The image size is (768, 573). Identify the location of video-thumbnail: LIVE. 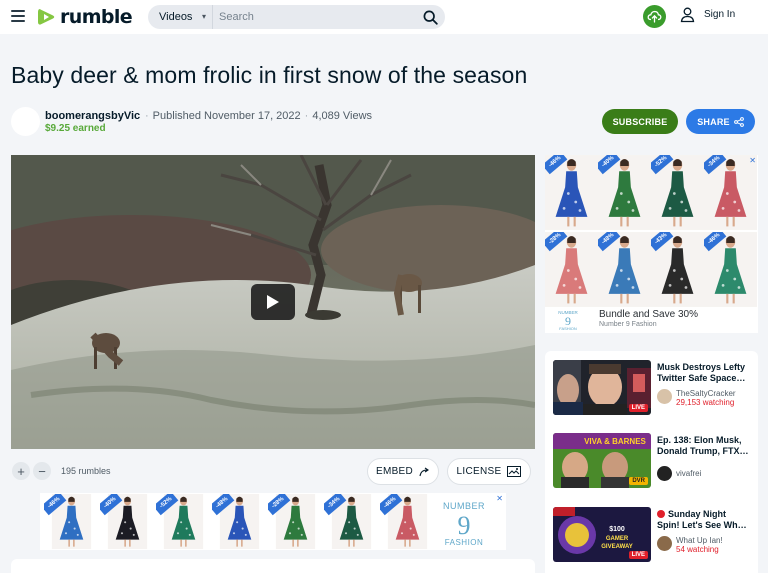
(602, 387).